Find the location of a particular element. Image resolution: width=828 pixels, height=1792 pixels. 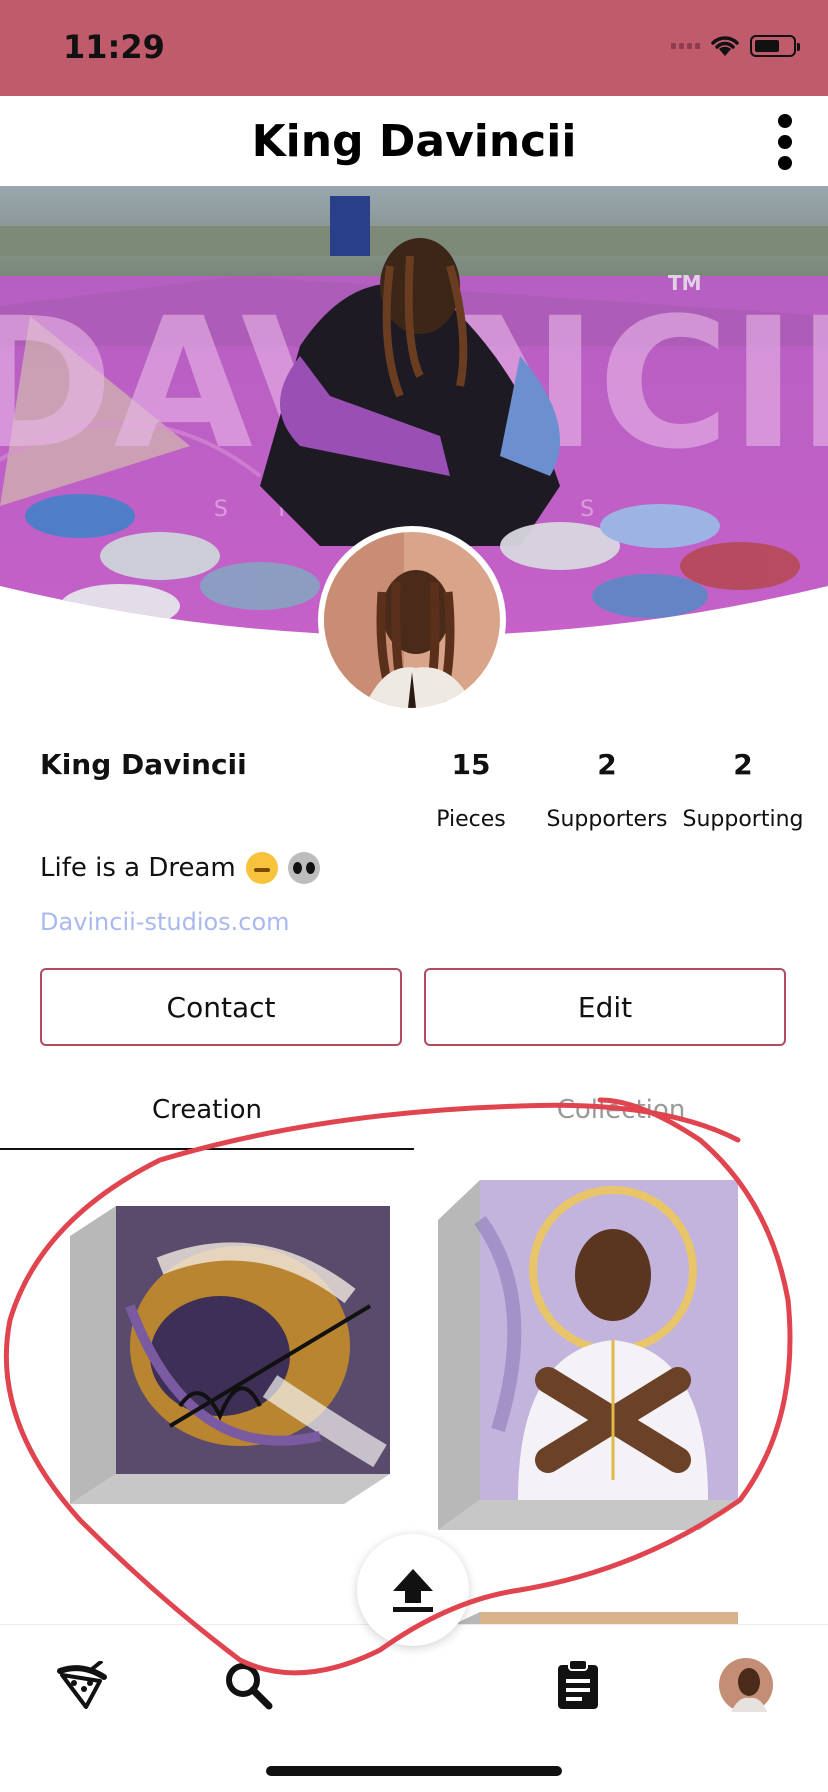

upload-icon is located at coordinates (413, 1590).